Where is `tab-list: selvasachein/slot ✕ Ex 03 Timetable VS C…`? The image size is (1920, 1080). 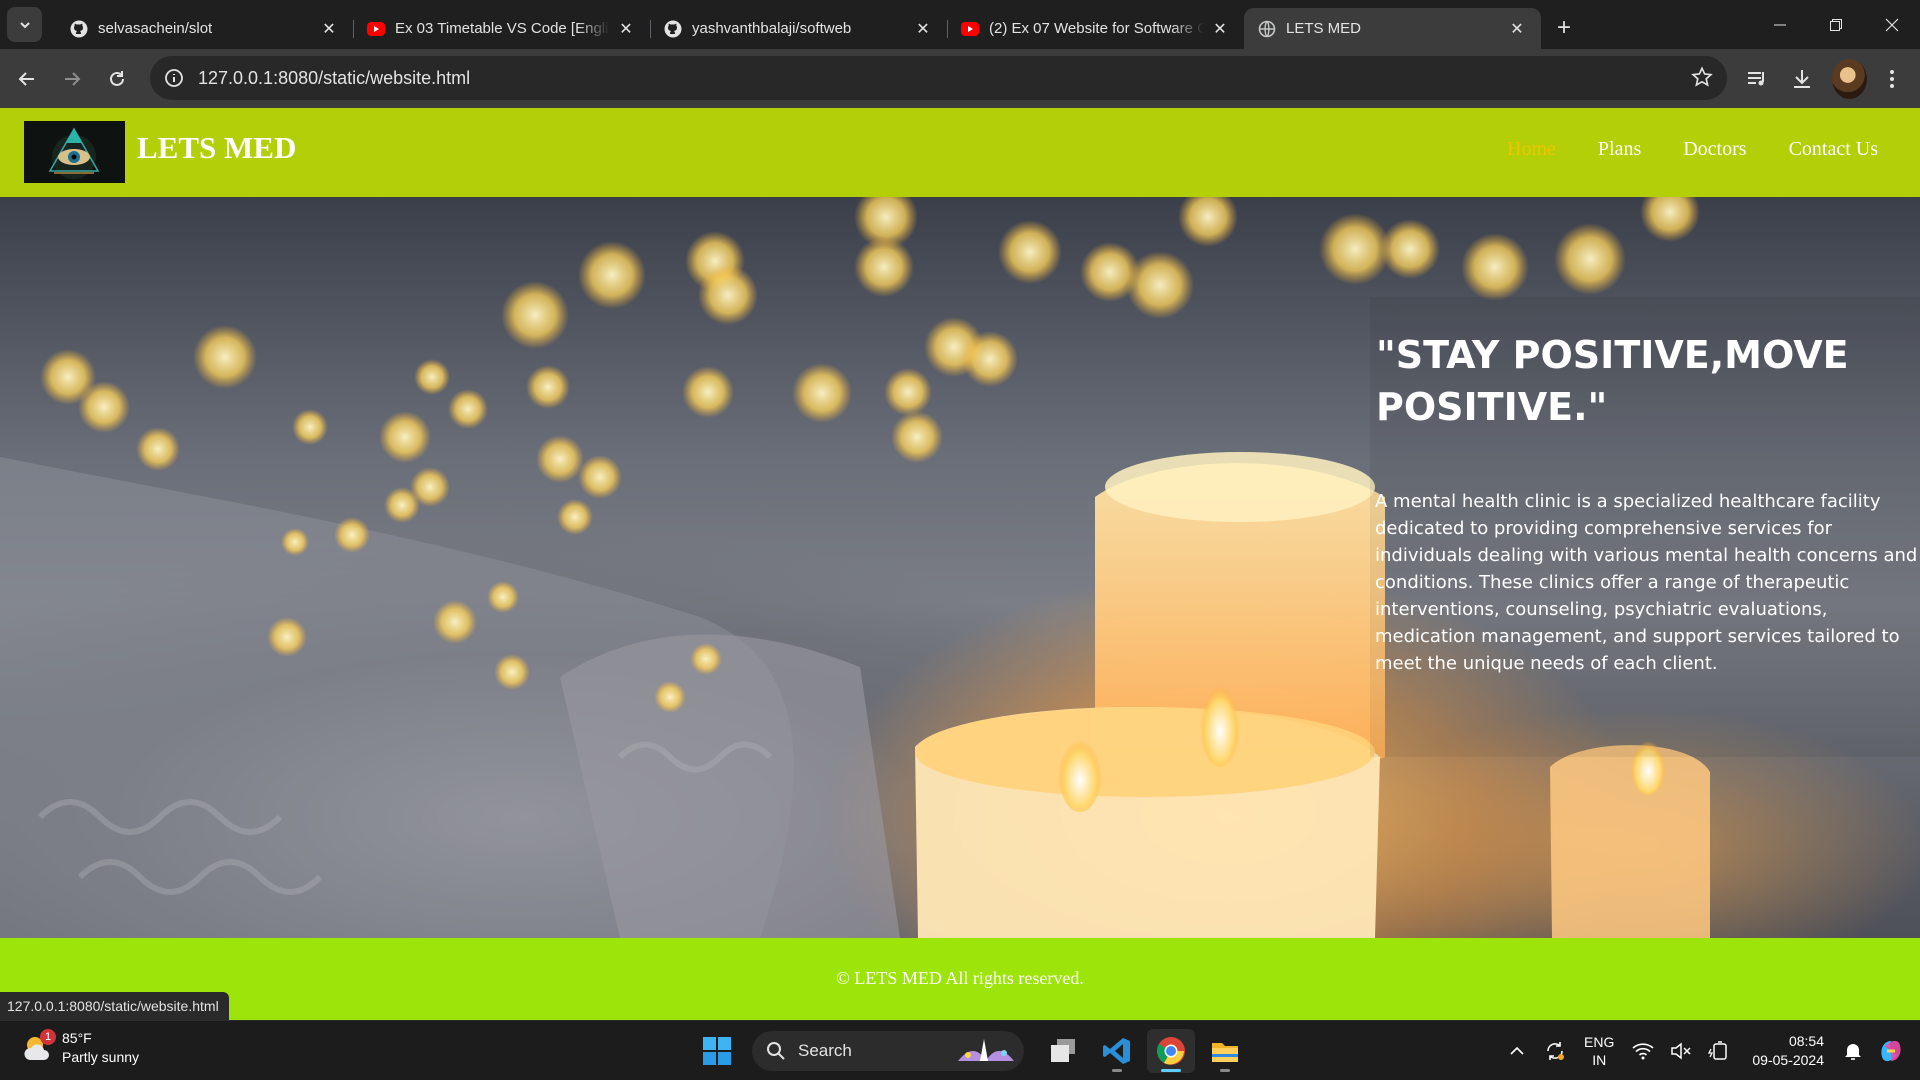 tab-list: selvasachein/slot ✕ Ex 03 Timetable VS C… is located at coordinates (818, 24).